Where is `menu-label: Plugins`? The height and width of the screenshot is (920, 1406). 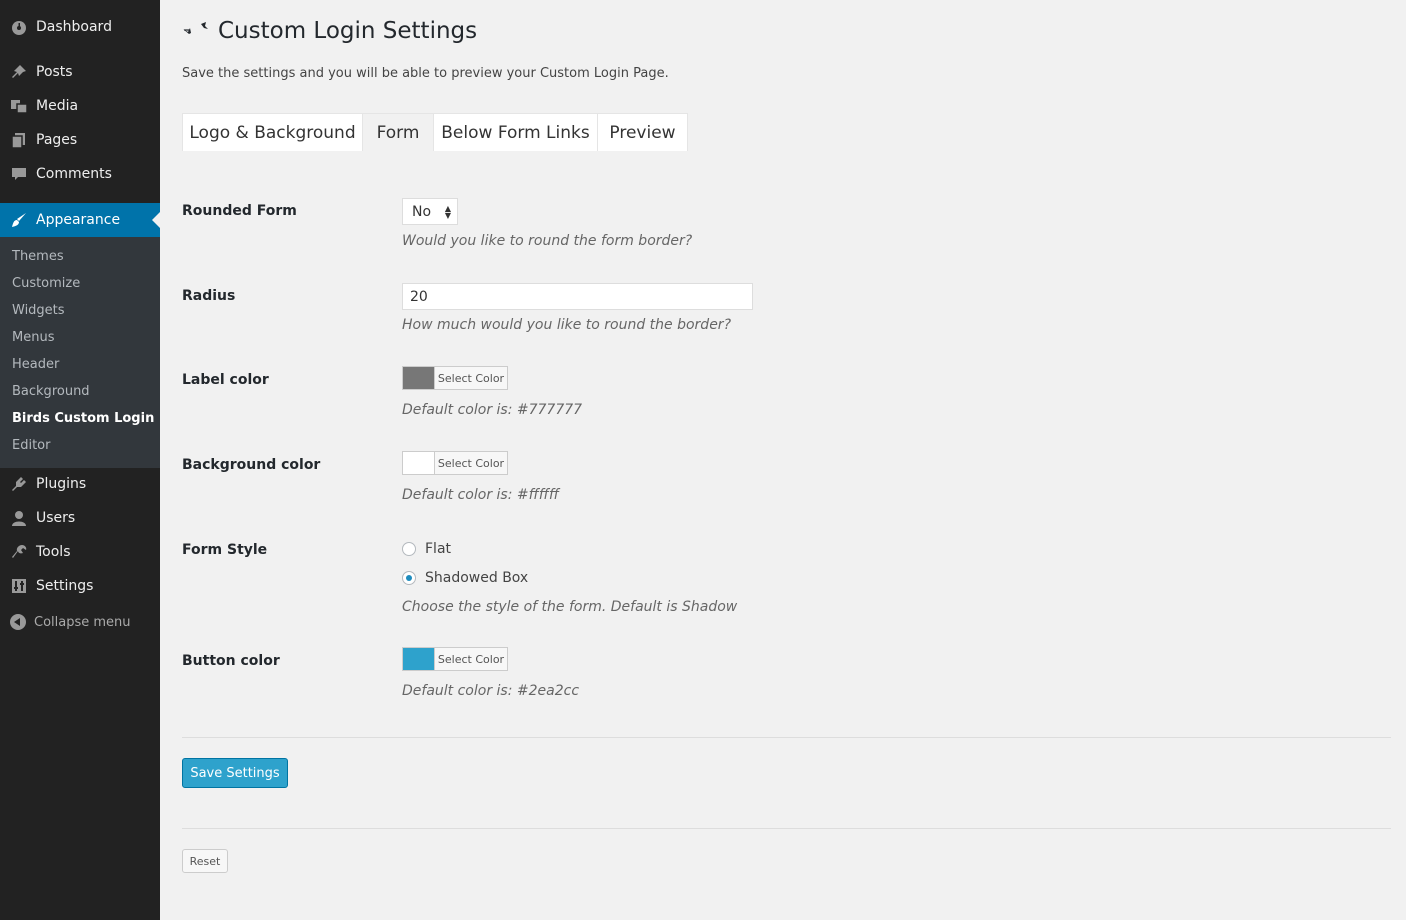
menu-label: Plugins is located at coordinates (61, 484).